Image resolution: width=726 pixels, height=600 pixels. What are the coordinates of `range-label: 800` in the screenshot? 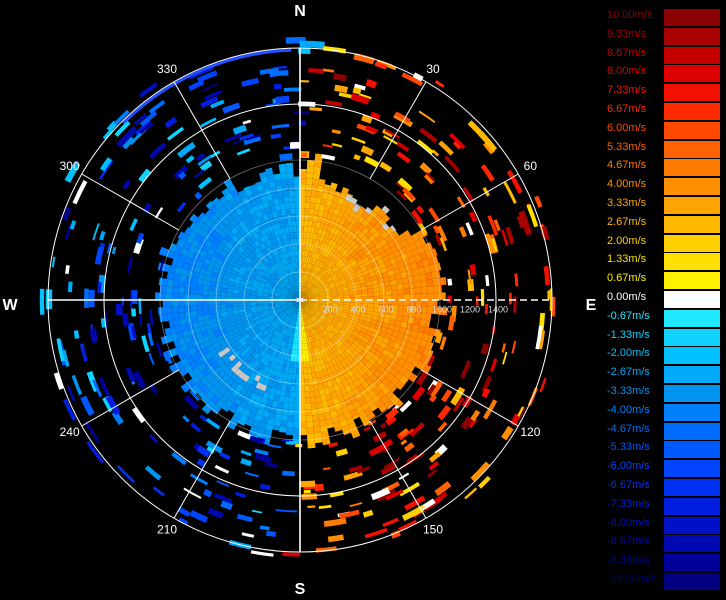 It's located at (413, 309).